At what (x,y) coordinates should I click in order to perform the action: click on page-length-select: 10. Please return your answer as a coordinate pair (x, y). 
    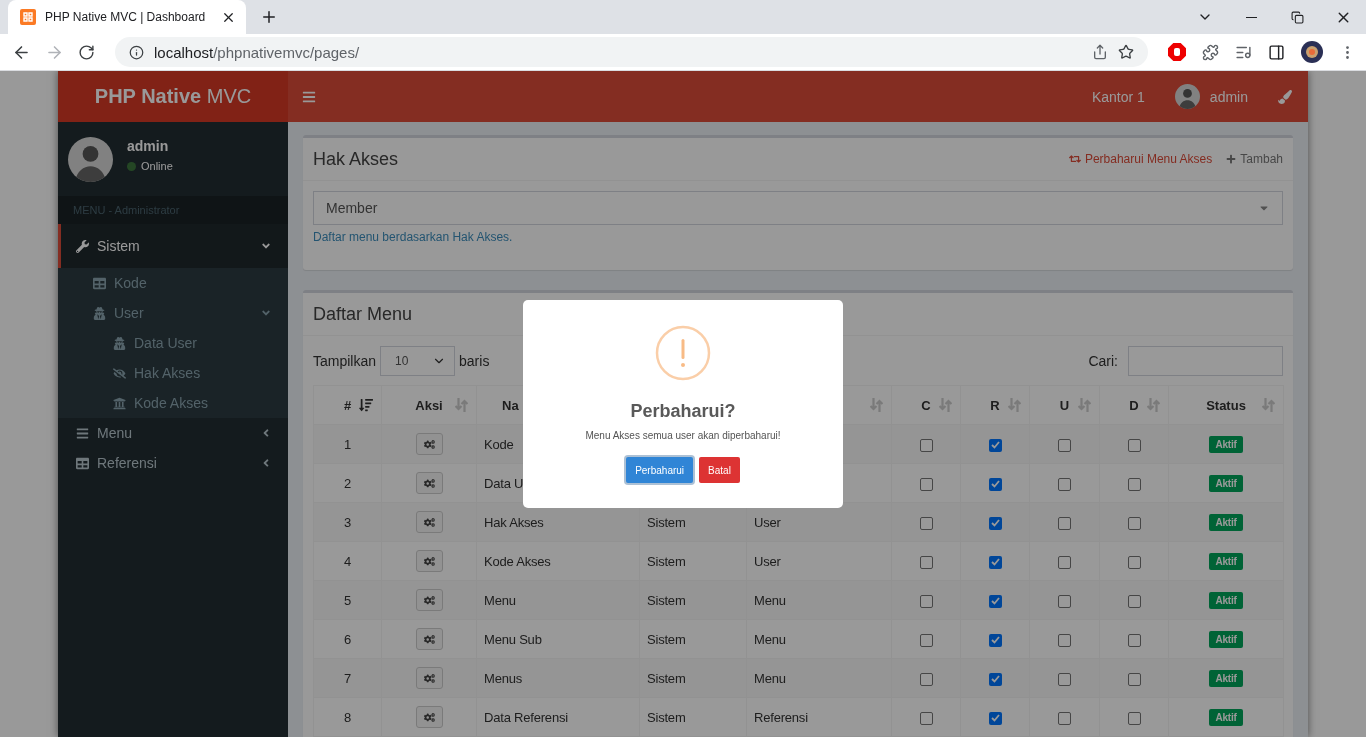
    Looking at the image, I should click on (418, 361).